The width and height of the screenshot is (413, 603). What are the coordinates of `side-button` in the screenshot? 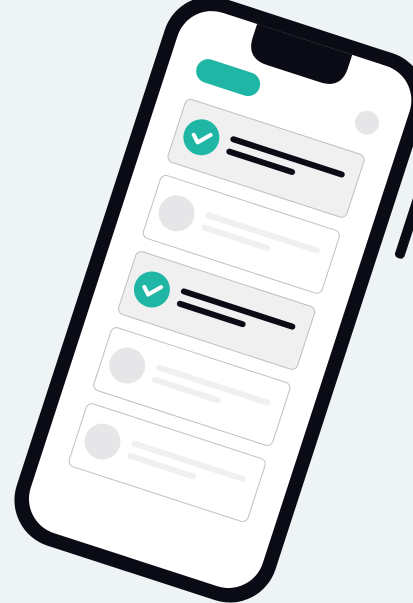 It's located at (403, 225).